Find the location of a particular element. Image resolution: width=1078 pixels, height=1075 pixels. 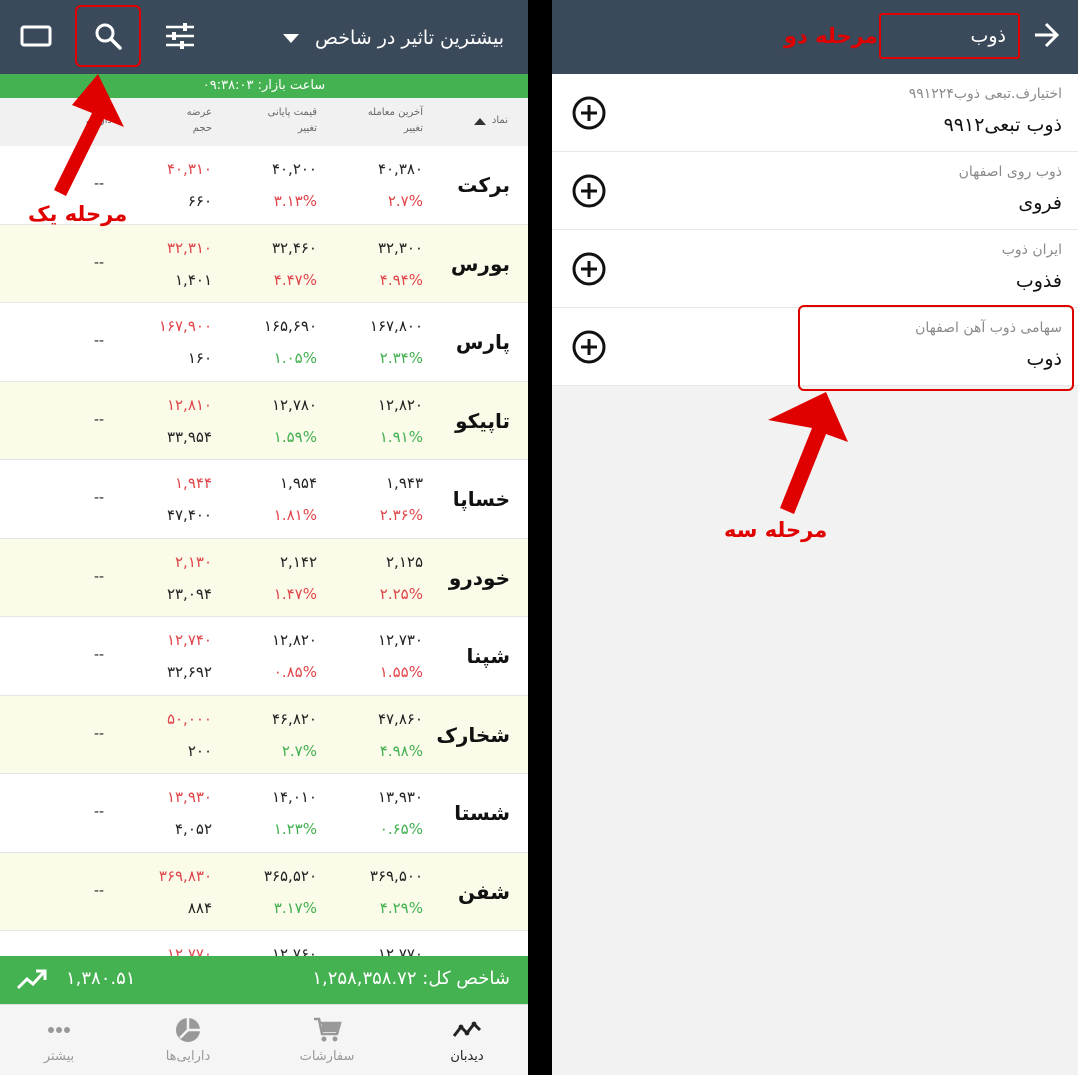

table-row: شستا ۱۳,۹۳۰ ۰.۶۵% ۱۴,۰۱۰ ۱.۲۳% ۱۳,۹۳۰ ۴,۰۵۲ -- is located at coordinates (264, 813).